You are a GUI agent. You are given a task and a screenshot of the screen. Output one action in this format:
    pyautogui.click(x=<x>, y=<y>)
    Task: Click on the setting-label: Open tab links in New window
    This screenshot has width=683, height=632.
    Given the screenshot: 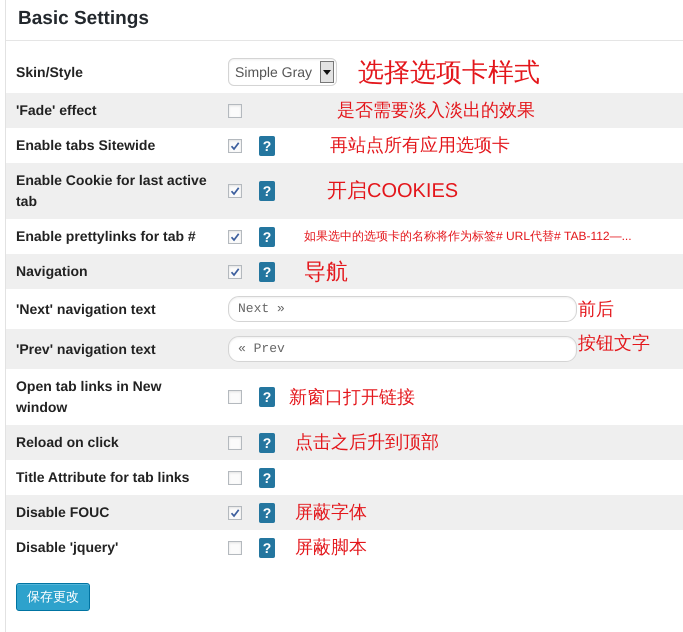 What is the action you would take?
    pyautogui.click(x=89, y=397)
    